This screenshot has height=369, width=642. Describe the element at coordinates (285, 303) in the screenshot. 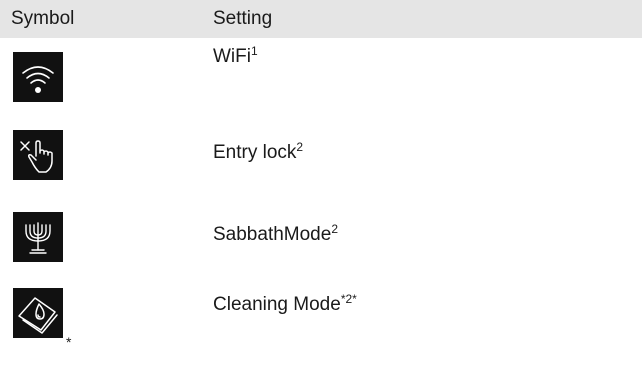

I see `setting-label-cleaning-mode: Cleaning Mode*2*` at that location.